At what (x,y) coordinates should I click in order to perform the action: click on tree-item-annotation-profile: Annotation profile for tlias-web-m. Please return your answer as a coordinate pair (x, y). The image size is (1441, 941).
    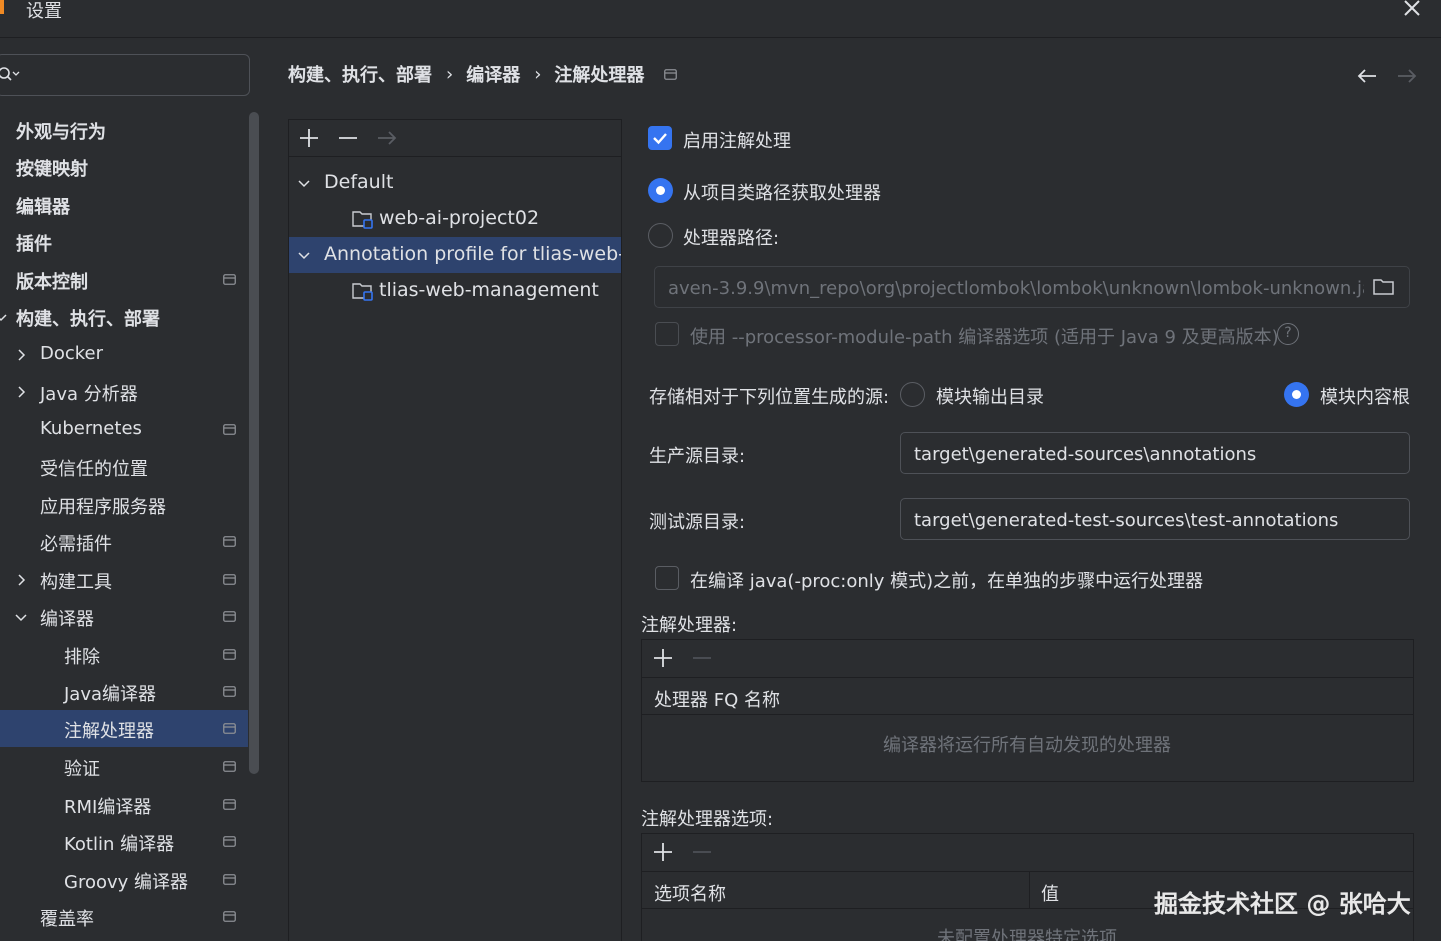
    Looking at the image, I should click on (455, 255).